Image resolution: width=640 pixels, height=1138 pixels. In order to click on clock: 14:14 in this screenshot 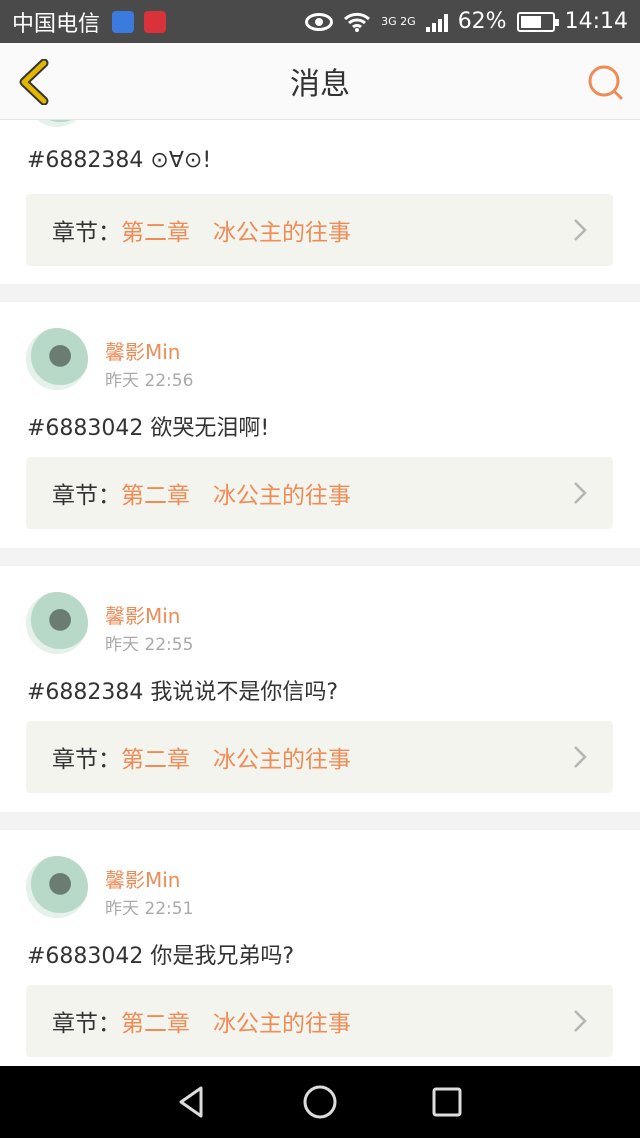, I will do `click(596, 21)`.